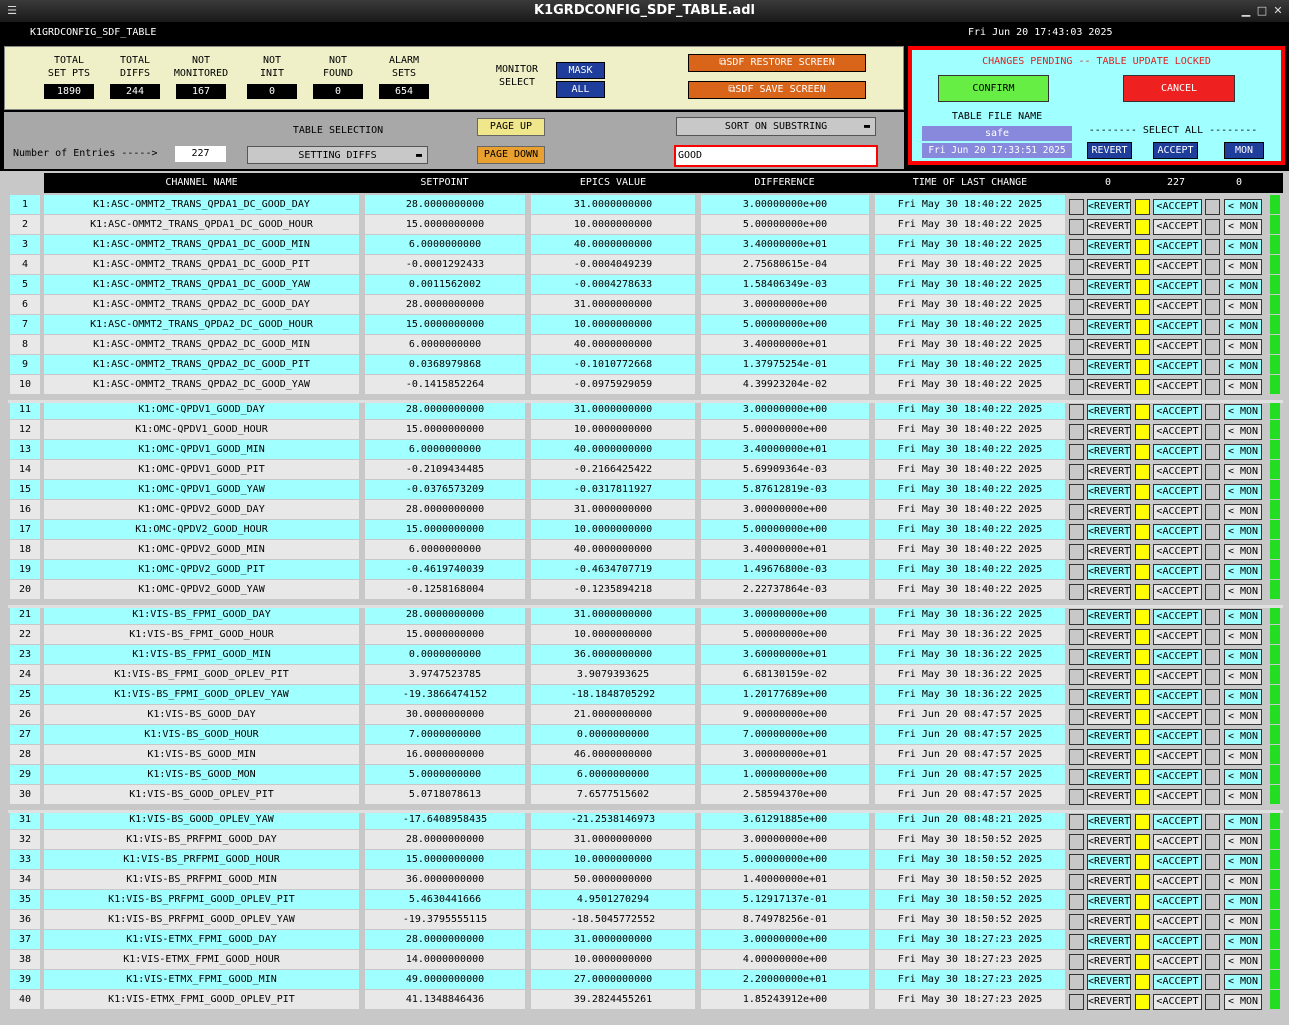  I want to click on select-all-accept-button: ACCEPT, so click(1175, 150).